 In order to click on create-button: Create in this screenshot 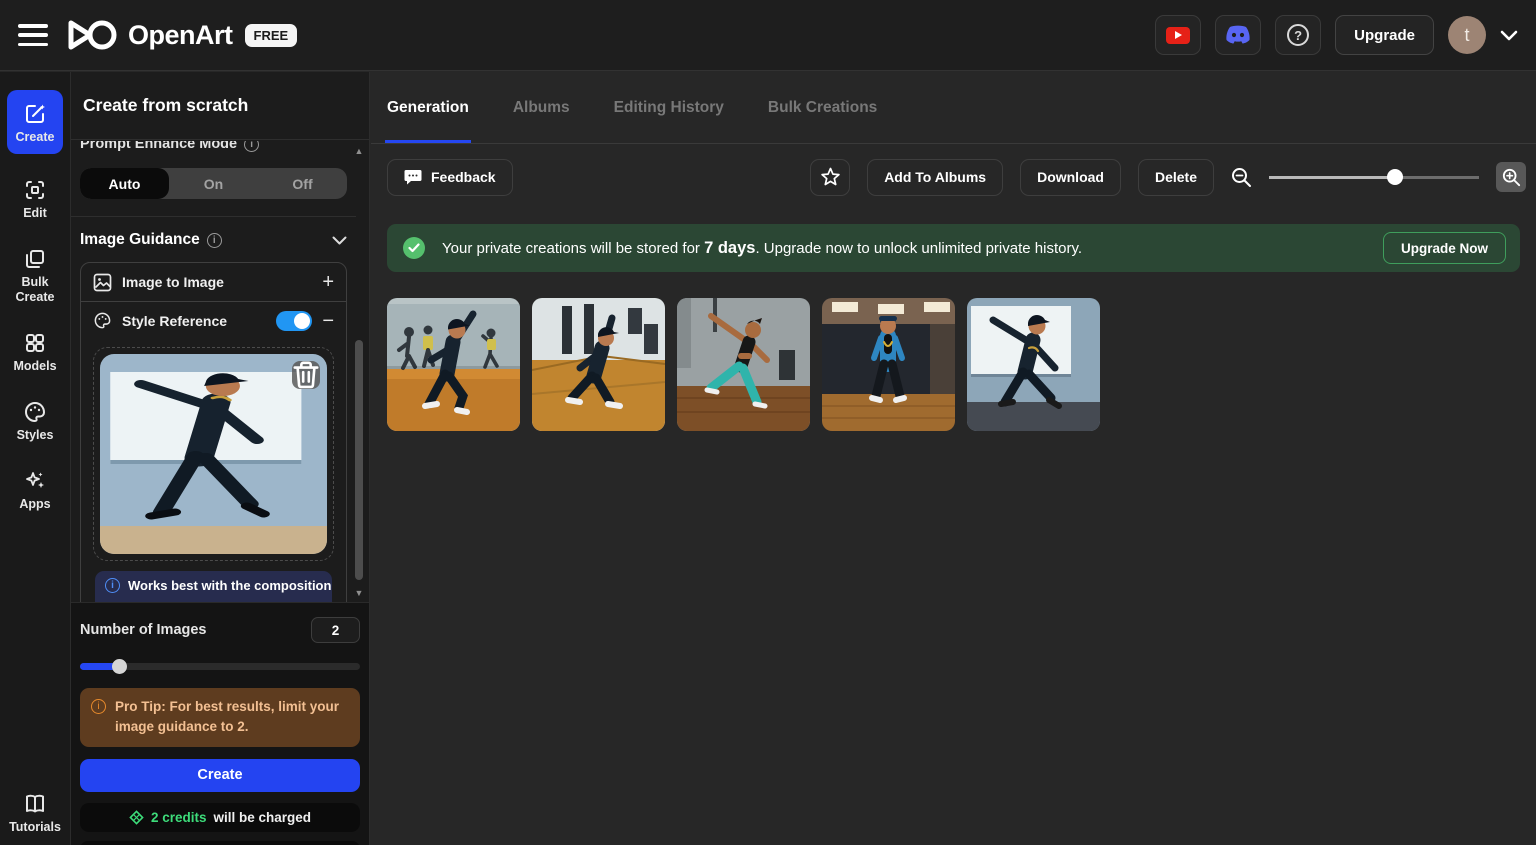, I will do `click(220, 775)`.